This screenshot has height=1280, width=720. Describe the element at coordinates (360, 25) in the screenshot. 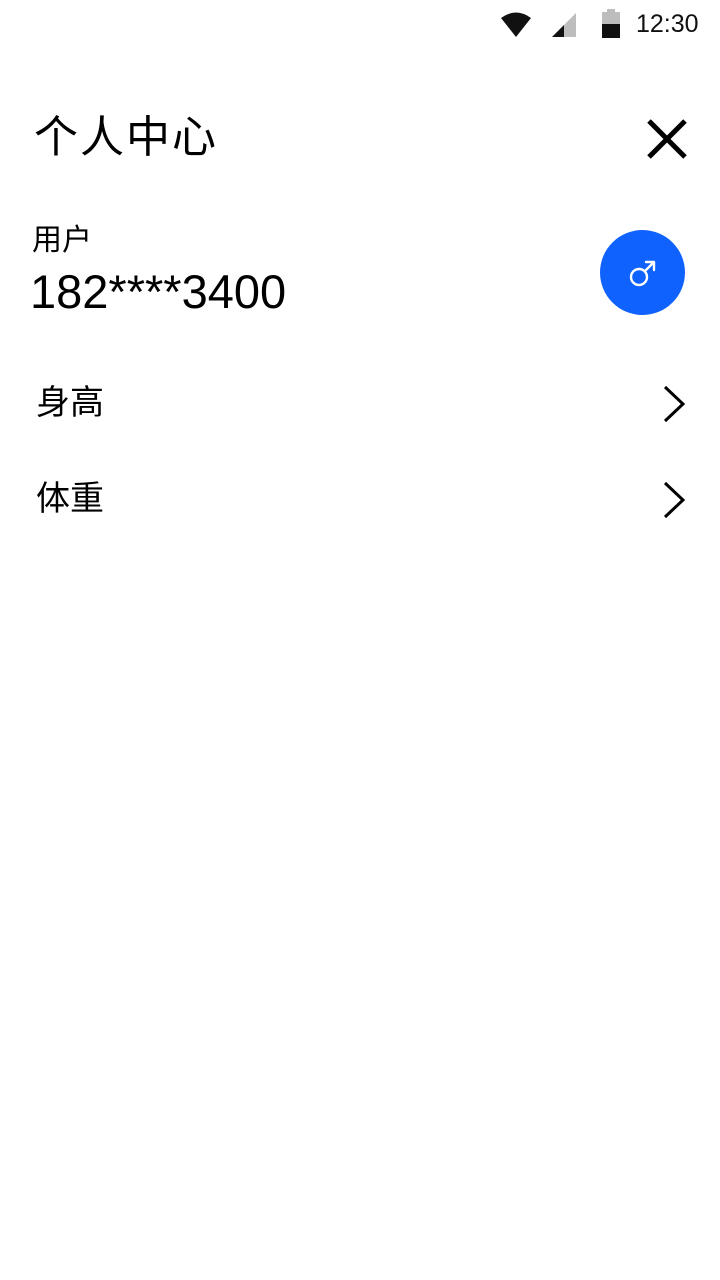

I see `status-bar: 12:30` at that location.